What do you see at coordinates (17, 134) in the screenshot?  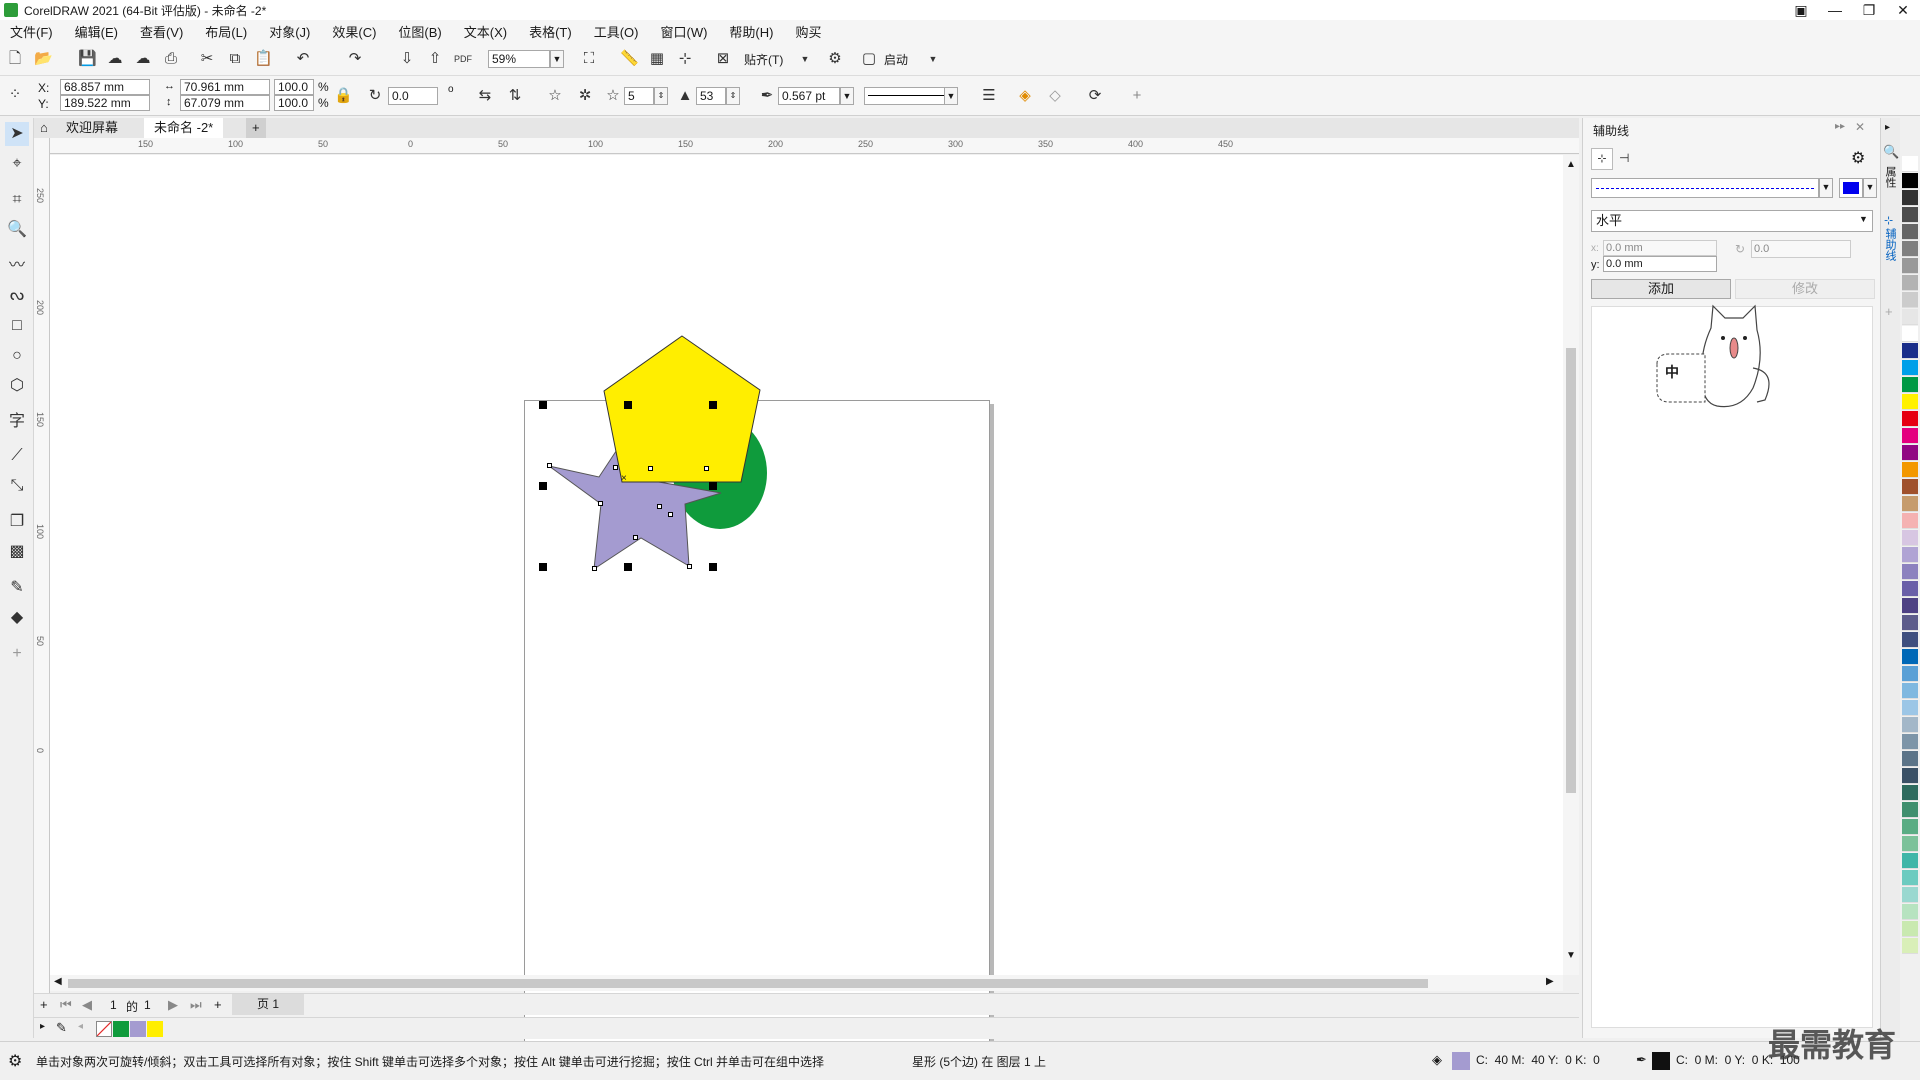 I see `pick-tool-icon: ➤` at bounding box center [17, 134].